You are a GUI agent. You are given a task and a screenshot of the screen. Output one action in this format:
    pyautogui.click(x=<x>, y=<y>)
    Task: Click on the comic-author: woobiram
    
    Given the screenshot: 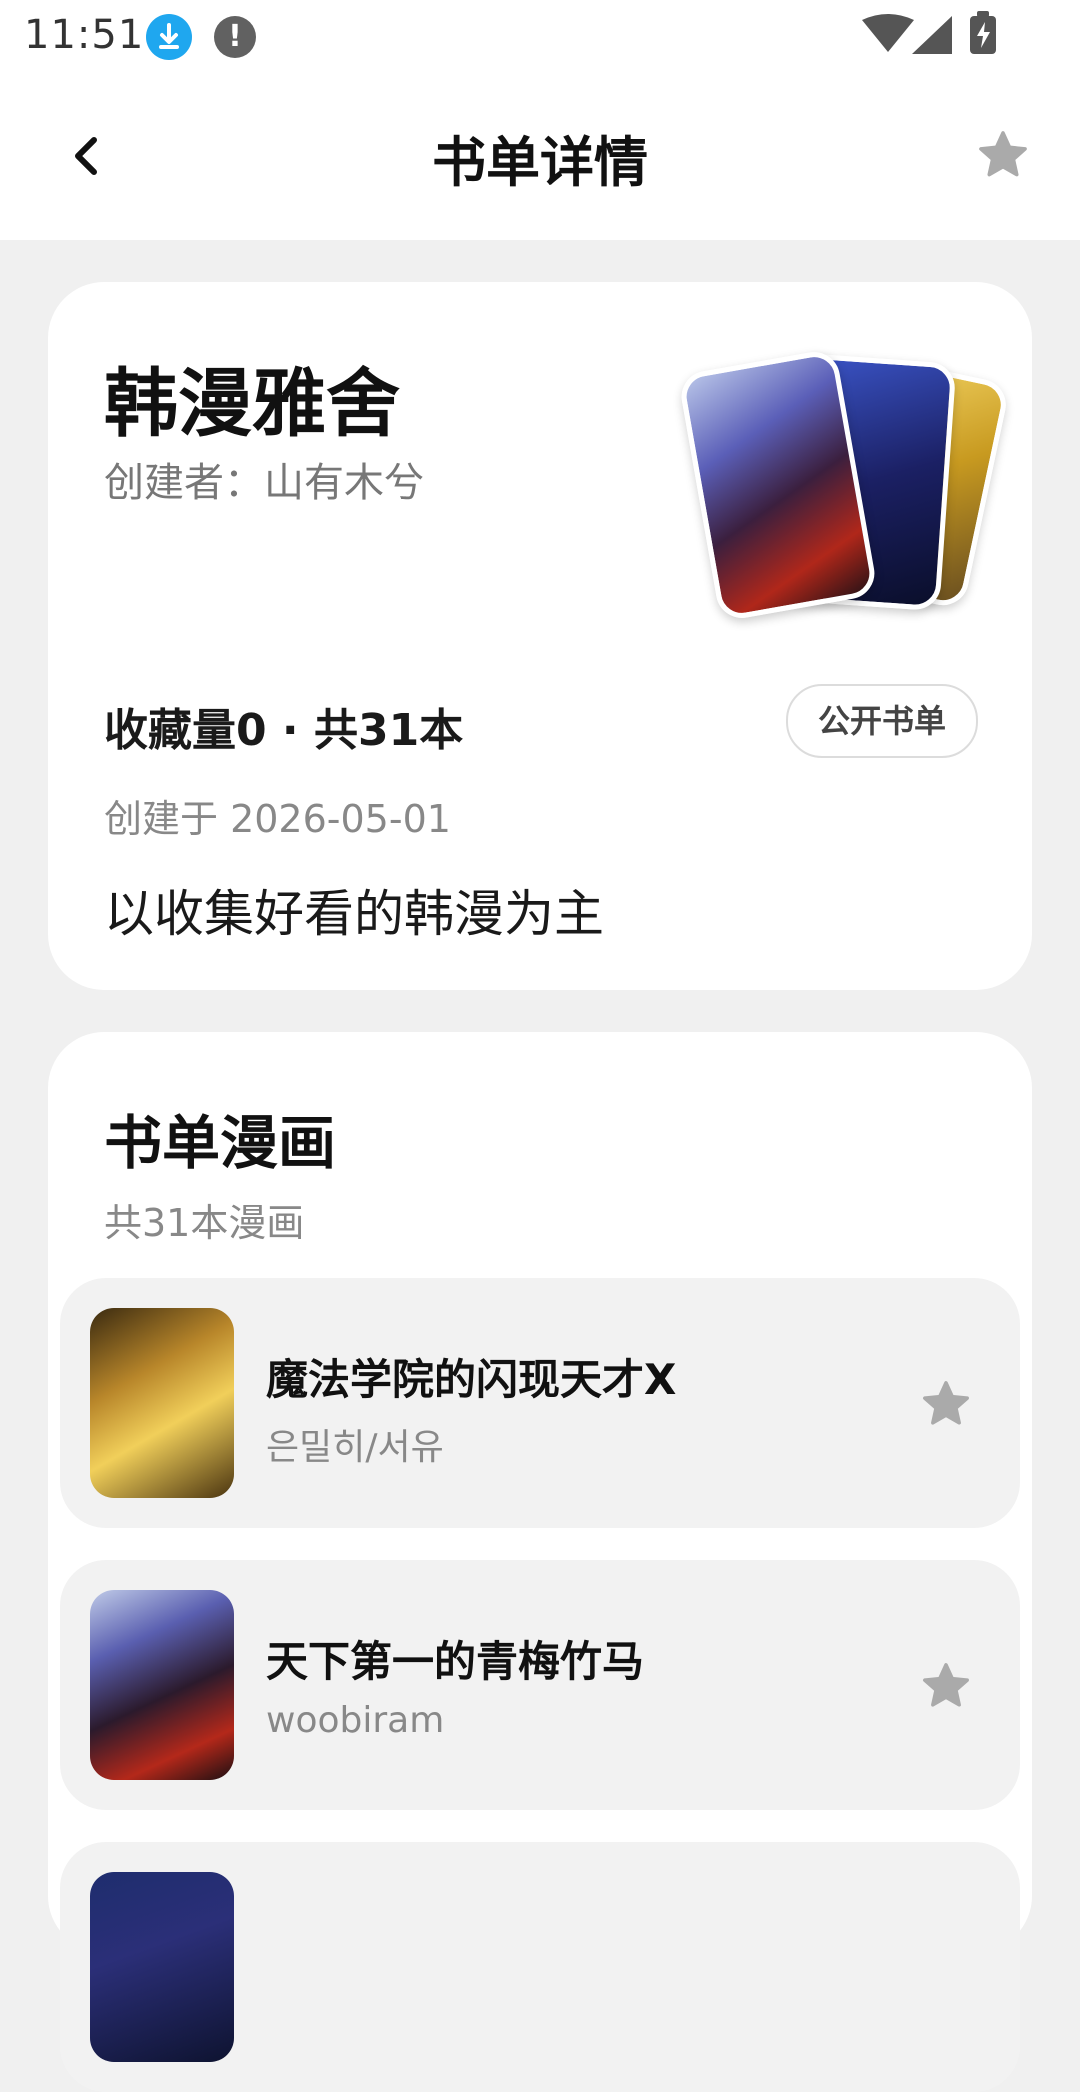 What is the action you would take?
    pyautogui.click(x=355, y=1720)
    